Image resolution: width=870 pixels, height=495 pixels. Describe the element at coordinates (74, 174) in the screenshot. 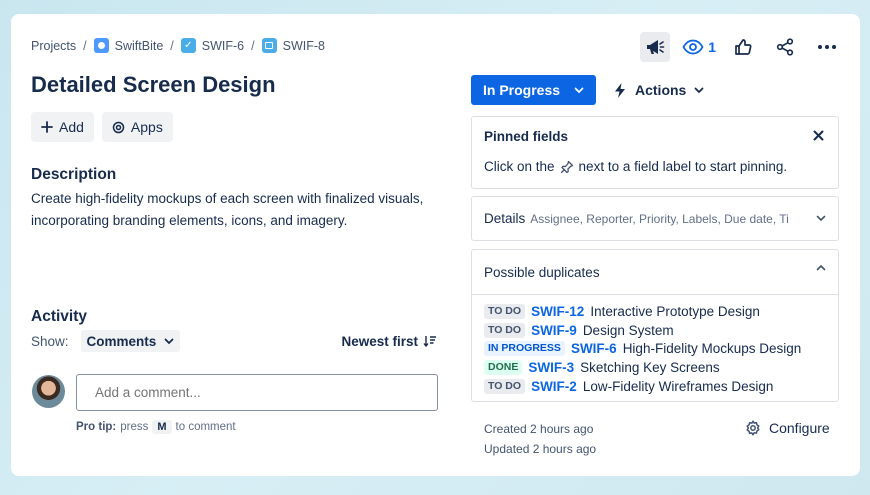

I see `description-heading: Description` at that location.